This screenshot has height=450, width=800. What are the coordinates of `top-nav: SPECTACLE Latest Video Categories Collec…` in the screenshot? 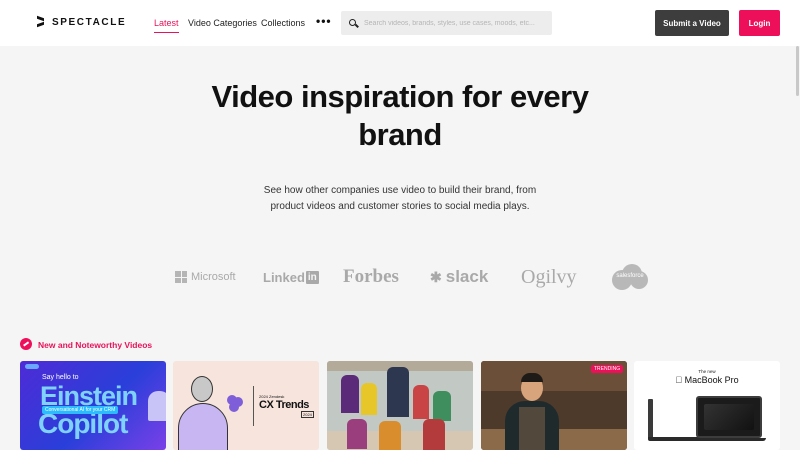 It's located at (400, 23).